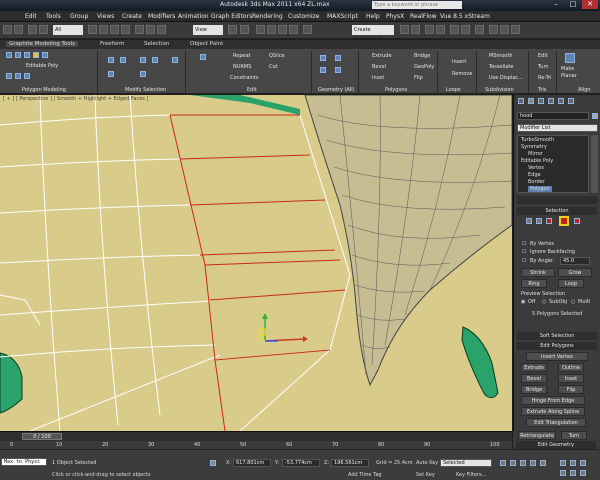 This screenshot has width=600, height=480. I want to click on align-icon, so click(415, 29).